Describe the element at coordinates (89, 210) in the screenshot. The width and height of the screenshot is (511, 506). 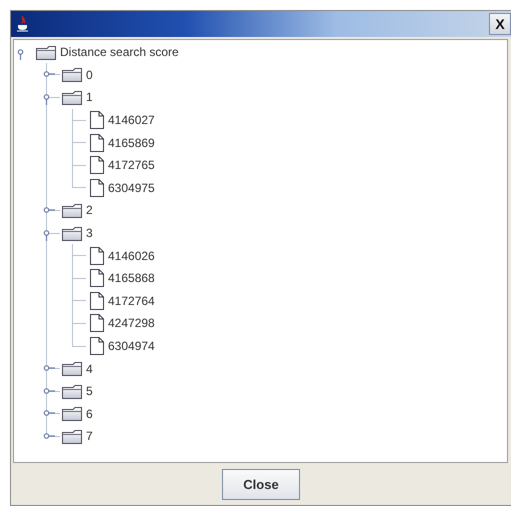
I see `folder-label: 2` at that location.